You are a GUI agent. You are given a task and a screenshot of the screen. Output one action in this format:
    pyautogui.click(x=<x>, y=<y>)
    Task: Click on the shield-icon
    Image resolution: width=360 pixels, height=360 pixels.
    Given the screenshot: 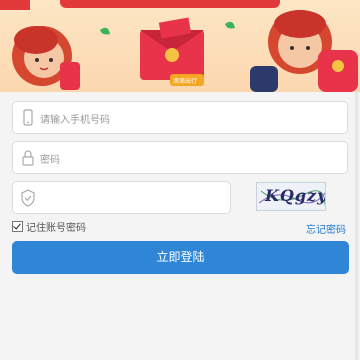 What is the action you would take?
    pyautogui.click(x=28, y=198)
    